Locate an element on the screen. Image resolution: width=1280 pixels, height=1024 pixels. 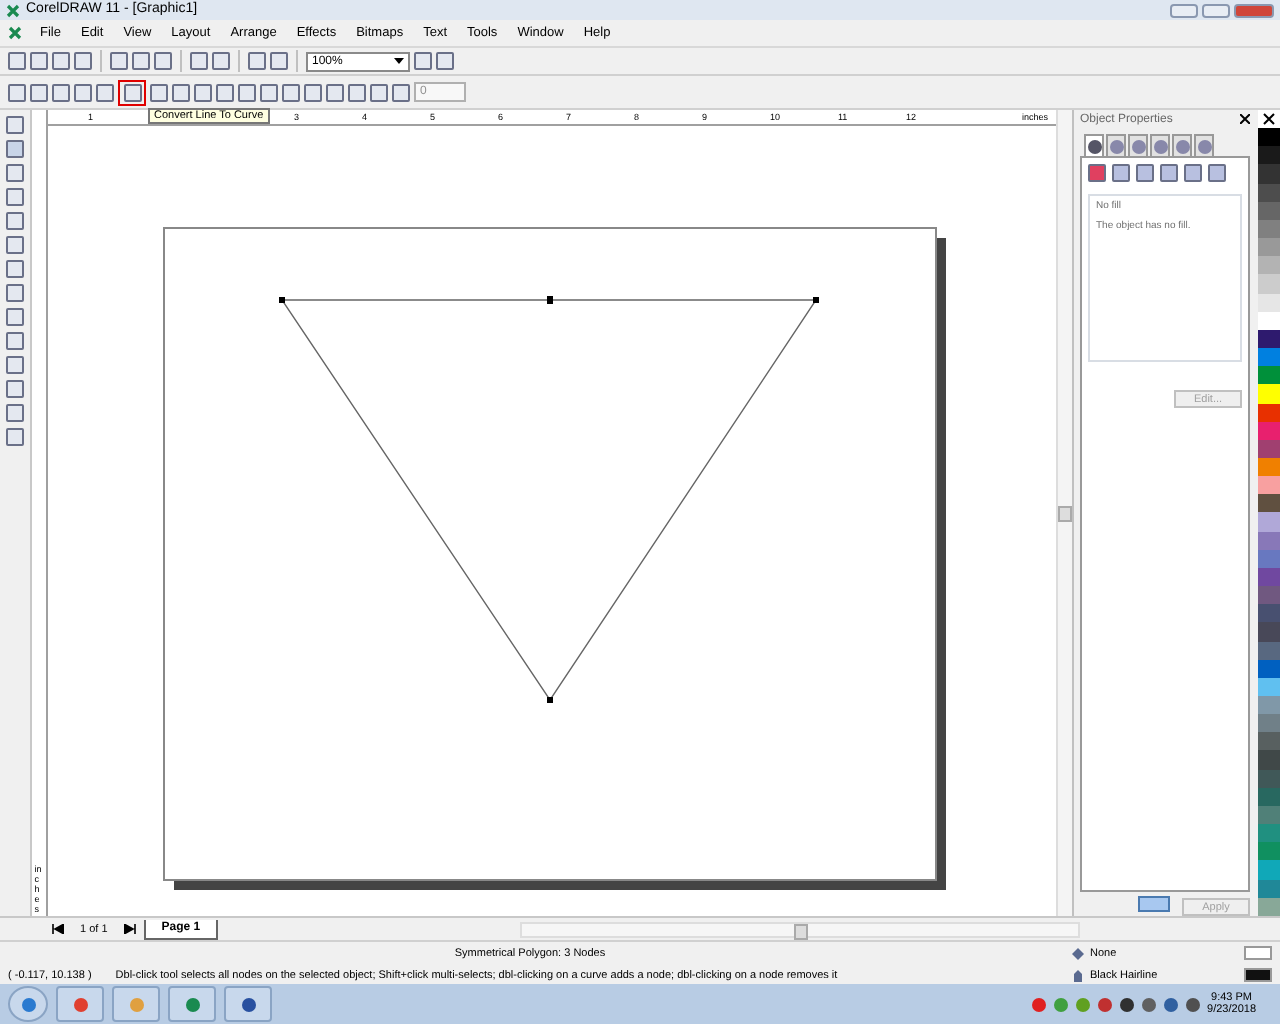
cross-icon is located at coordinates (1268, 119).